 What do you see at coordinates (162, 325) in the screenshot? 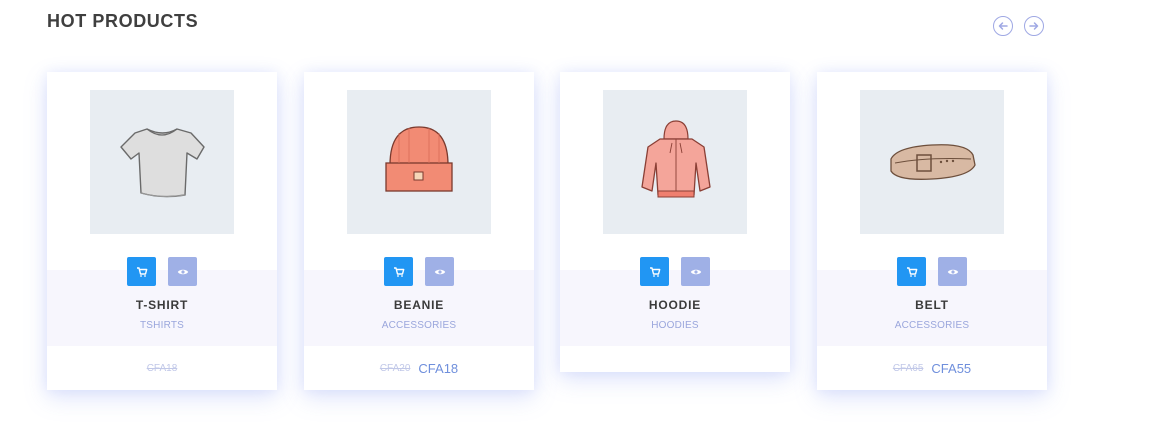
I see `product-category: TSHIRTS` at bounding box center [162, 325].